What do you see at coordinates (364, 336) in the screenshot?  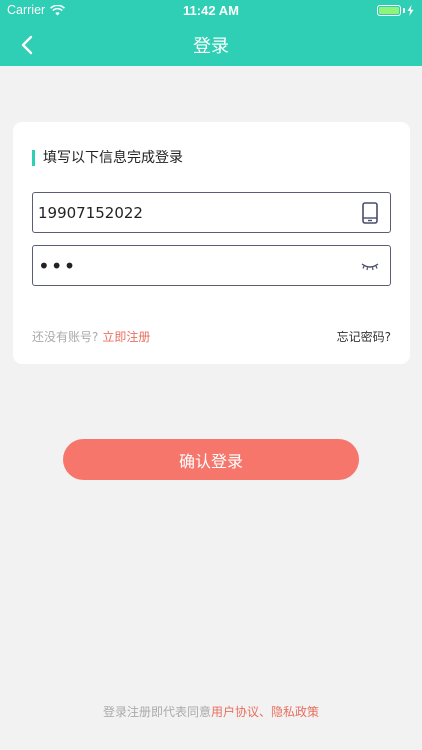 I see `forgot-password-link: 忘记密码?` at bounding box center [364, 336].